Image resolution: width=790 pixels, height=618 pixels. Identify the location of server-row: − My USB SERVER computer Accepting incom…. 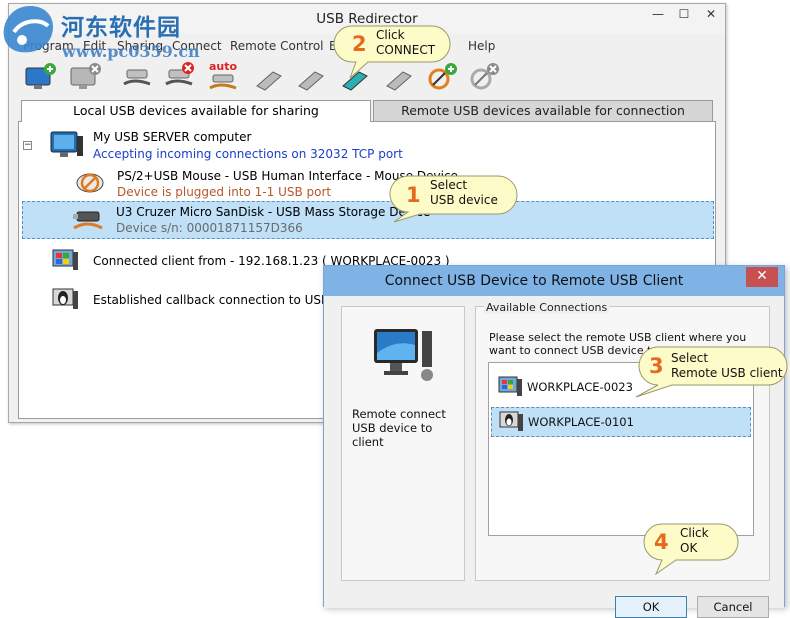
(367, 145).